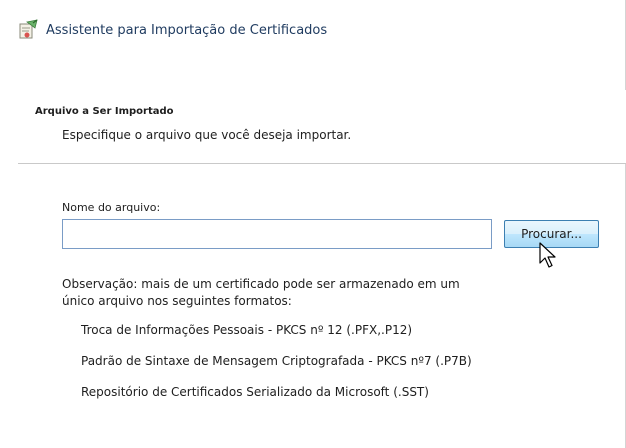 The width and height of the screenshot is (626, 448). Describe the element at coordinates (111, 207) in the screenshot. I see `file-name-label: Nome do arquivo:` at that location.